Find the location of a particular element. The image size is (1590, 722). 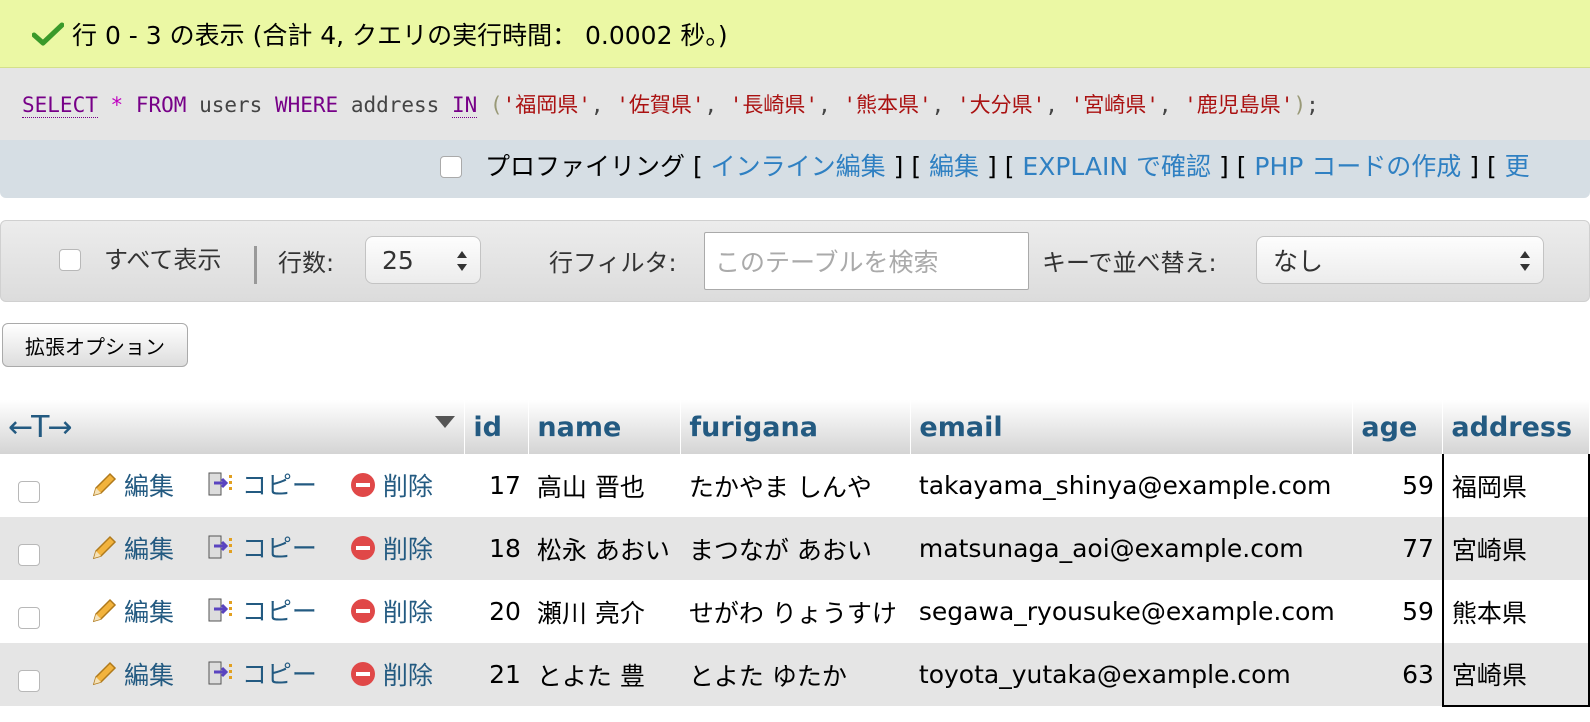

column-header-email: email is located at coordinates (1132, 427).